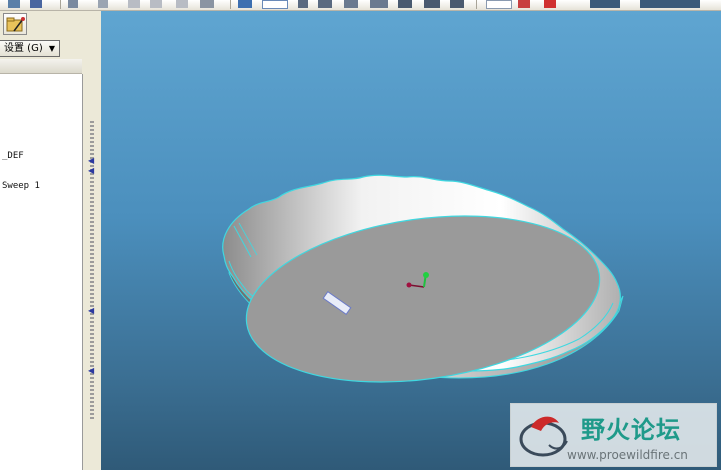 This screenshot has width=721, height=470. Describe the element at coordinates (92, 240) in the screenshot. I see `panel-splitter: ◀ ◀ ◀ ◀` at that location.